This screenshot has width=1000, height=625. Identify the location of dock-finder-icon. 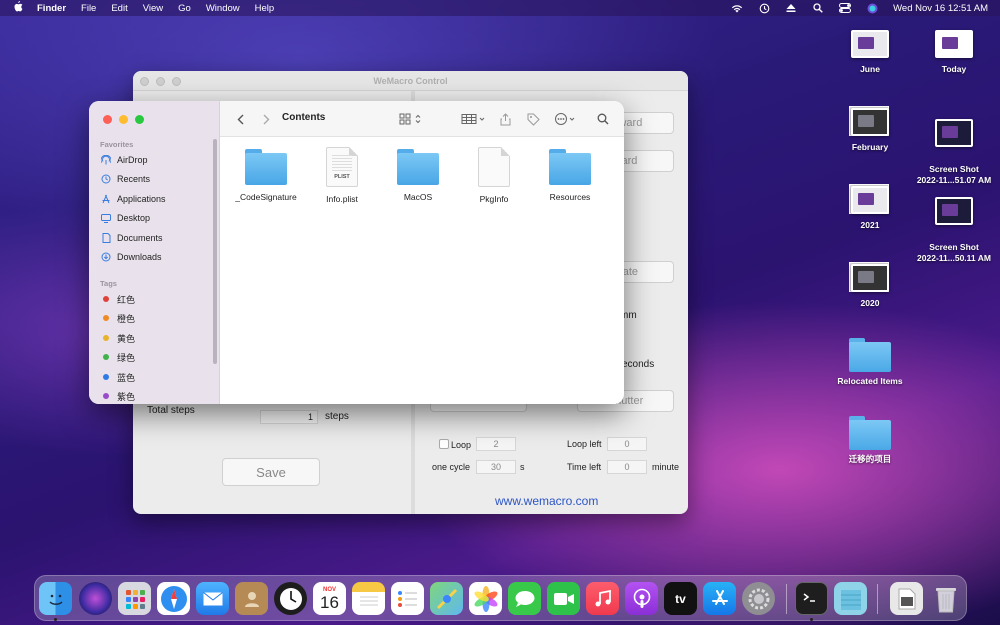
(55, 598).